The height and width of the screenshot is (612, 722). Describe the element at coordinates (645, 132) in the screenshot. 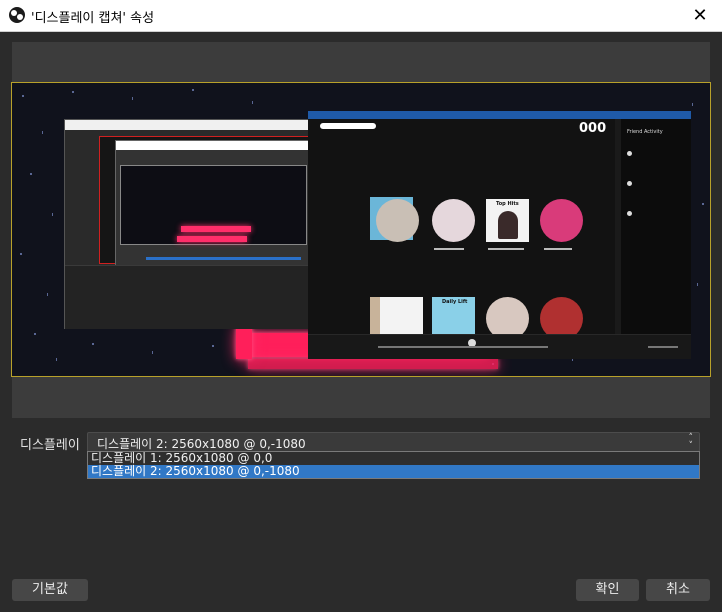

I see `friend-activity-title: Friend Activity` at that location.